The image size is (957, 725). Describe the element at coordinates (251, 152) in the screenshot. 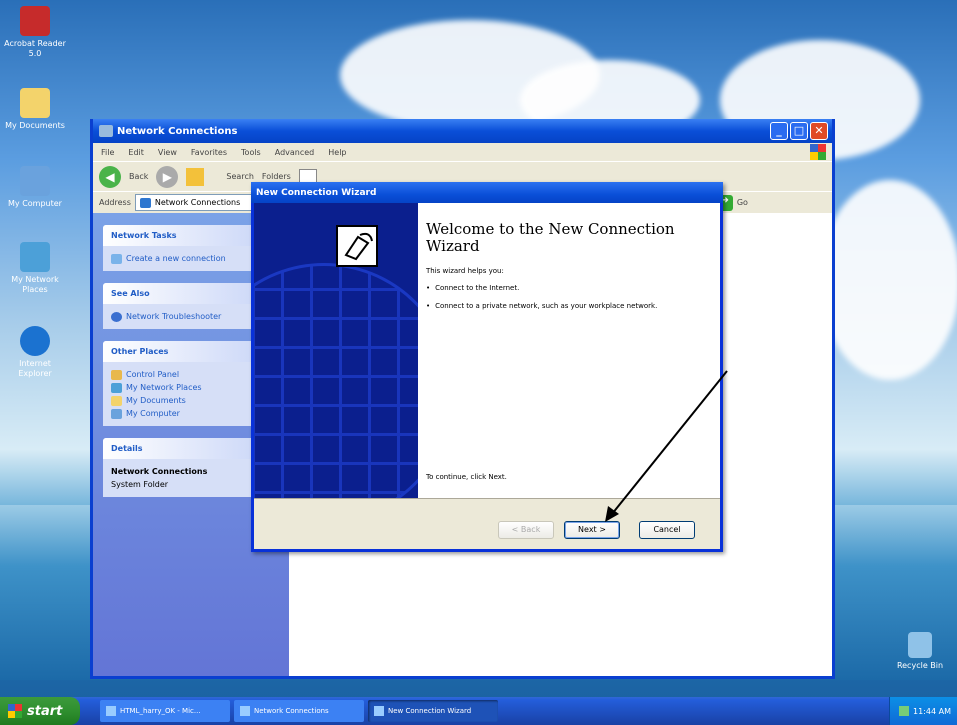

I see `menu-tools: Tools` at that location.